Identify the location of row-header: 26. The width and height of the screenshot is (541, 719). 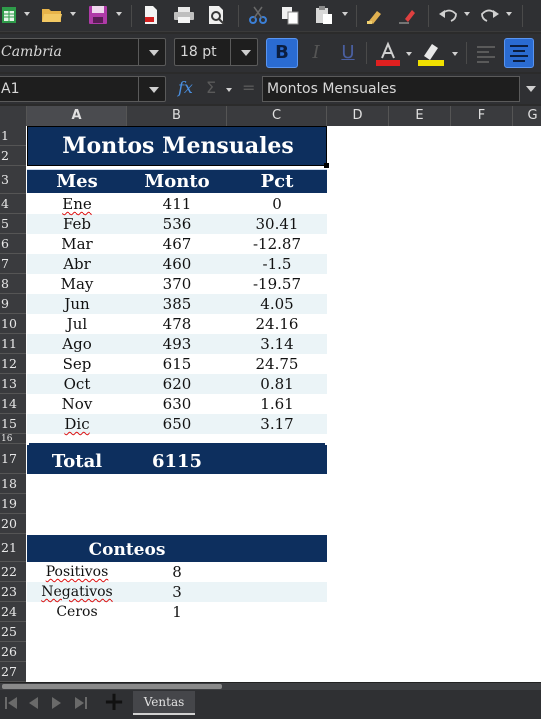
(13, 652).